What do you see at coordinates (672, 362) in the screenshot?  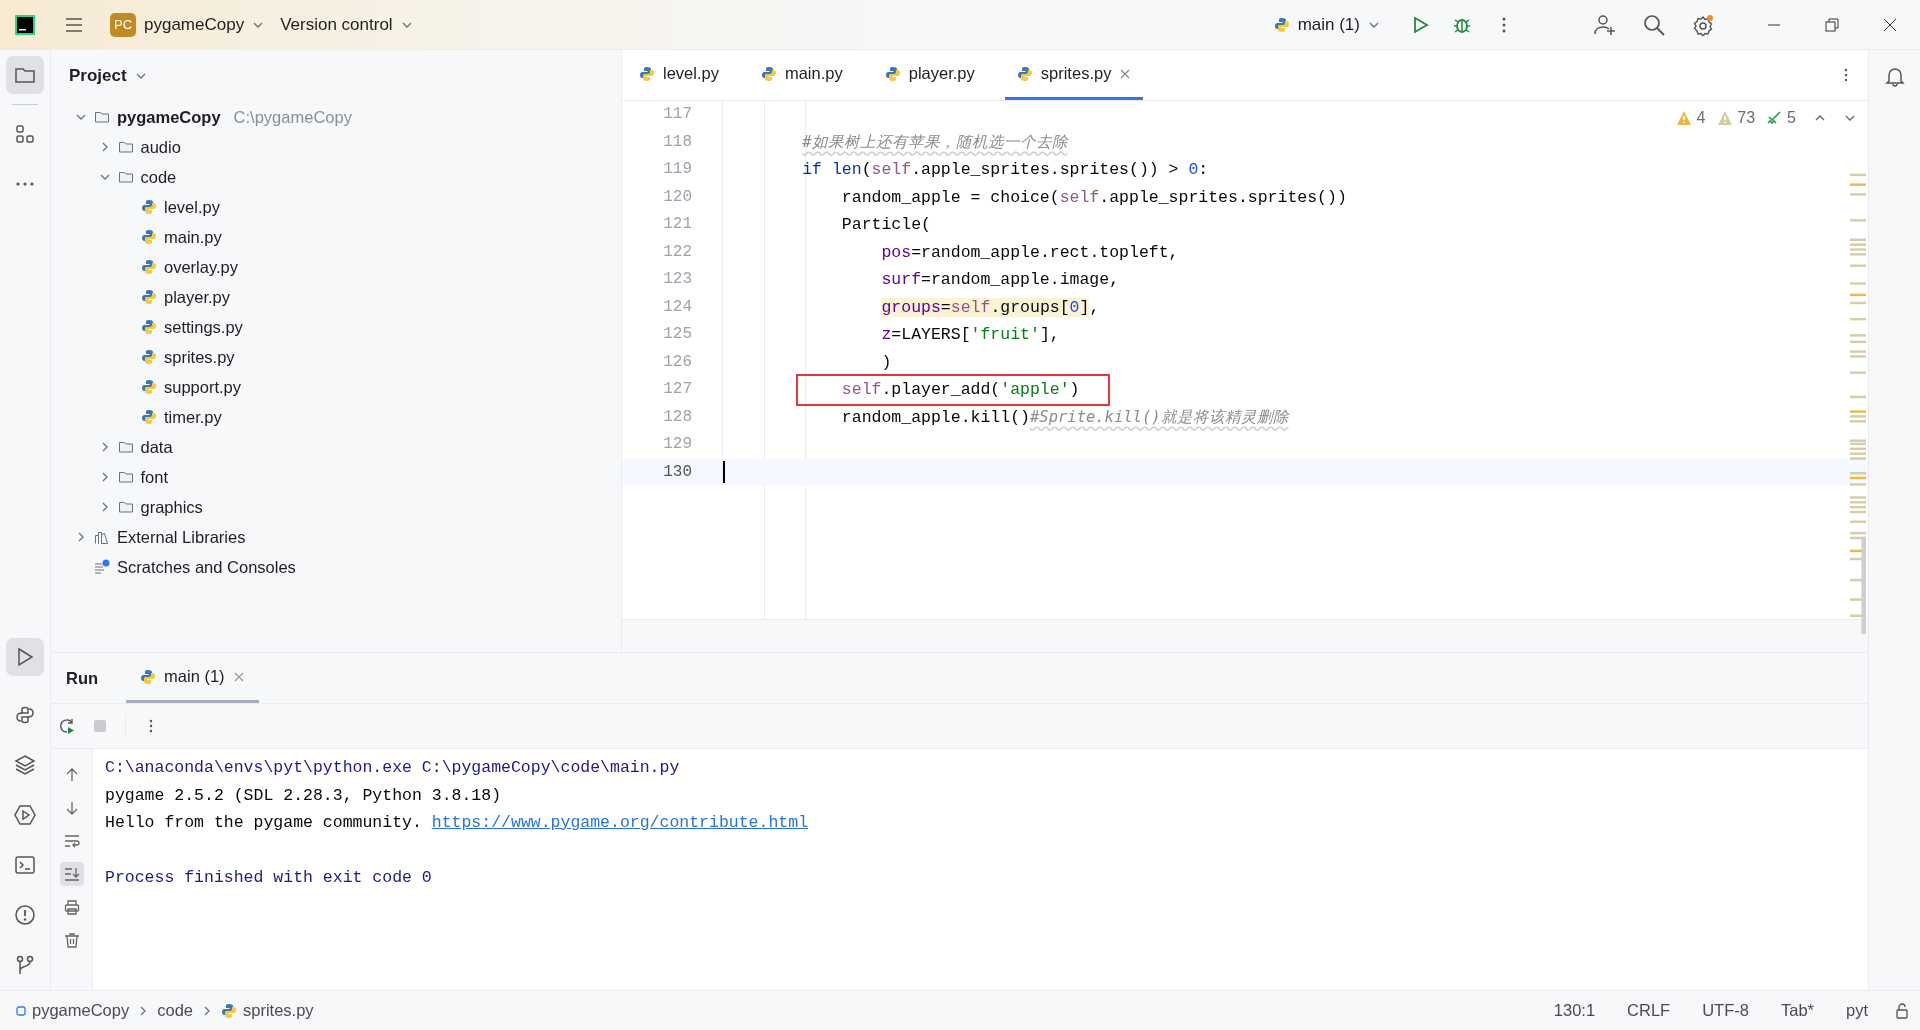 I see `line-number: 126` at bounding box center [672, 362].